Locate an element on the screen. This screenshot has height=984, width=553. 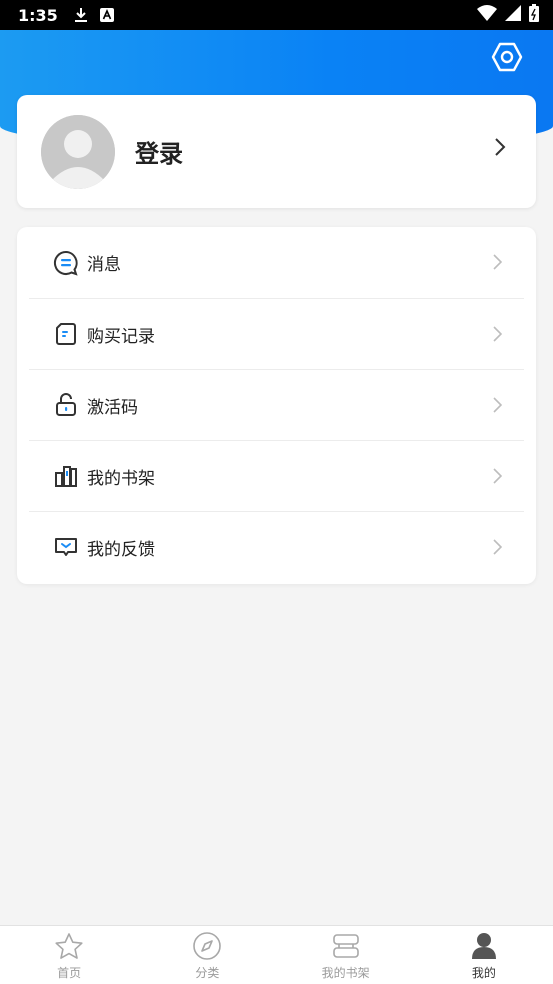
purchase-record-icon is located at coordinates (66, 334).